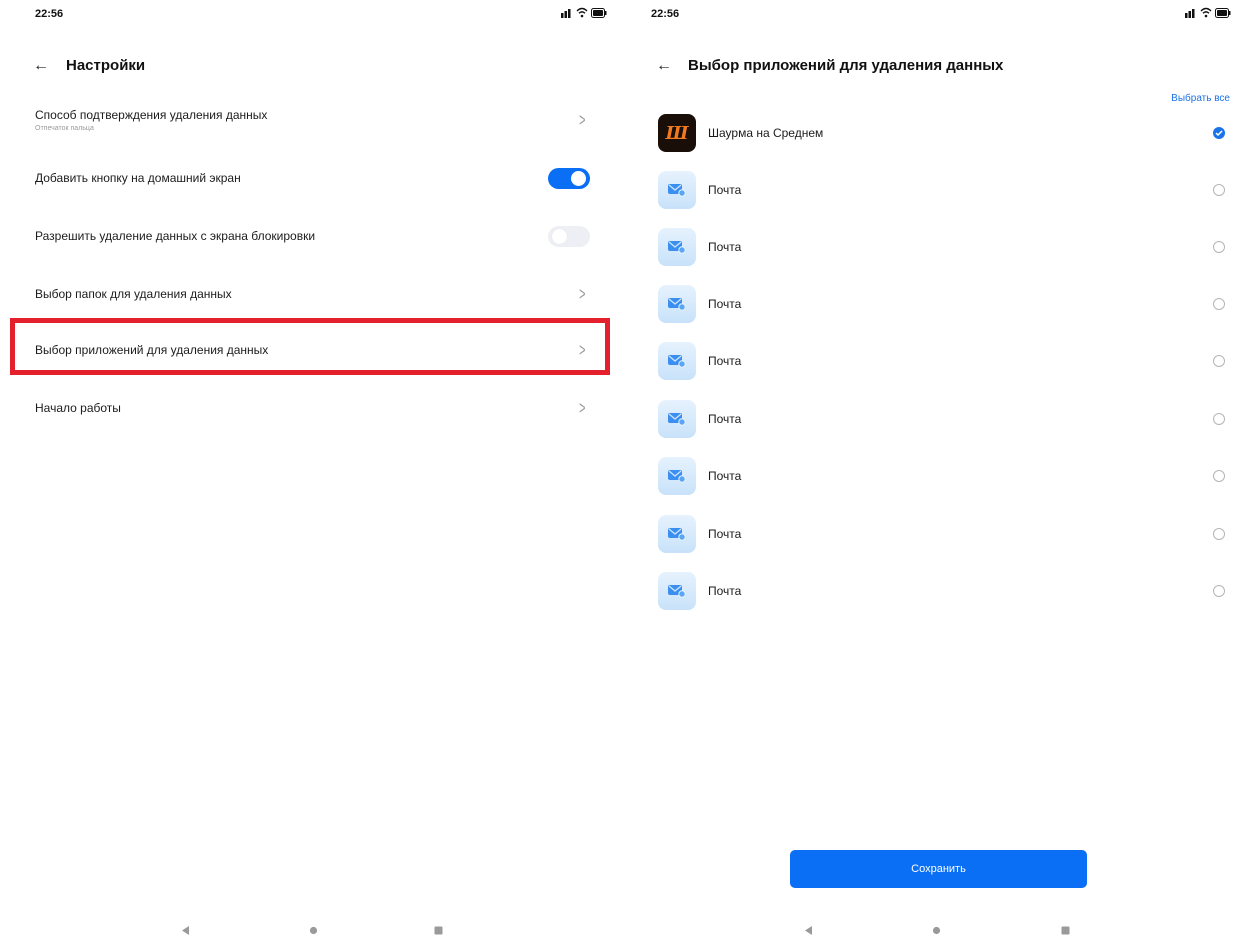 Image resolution: width=1253 pixels, height=948 pixels. What do you see at coordinates (138, 178) in the screenshot?
I see `row-label: Добавить кнопку на домашний экран` at bounding box center [138, 178].